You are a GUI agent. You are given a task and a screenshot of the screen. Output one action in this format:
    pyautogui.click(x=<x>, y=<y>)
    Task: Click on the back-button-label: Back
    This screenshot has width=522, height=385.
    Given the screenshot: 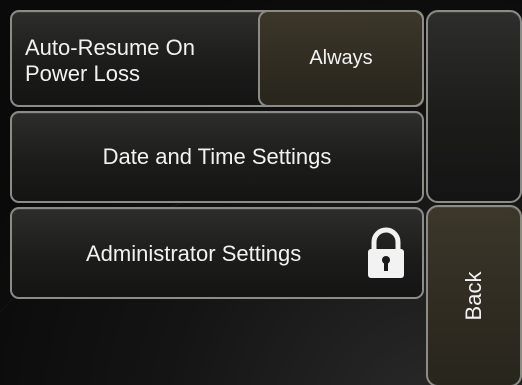 What is the action you would take?
    pyautogui.click(x=473, y=296)
    